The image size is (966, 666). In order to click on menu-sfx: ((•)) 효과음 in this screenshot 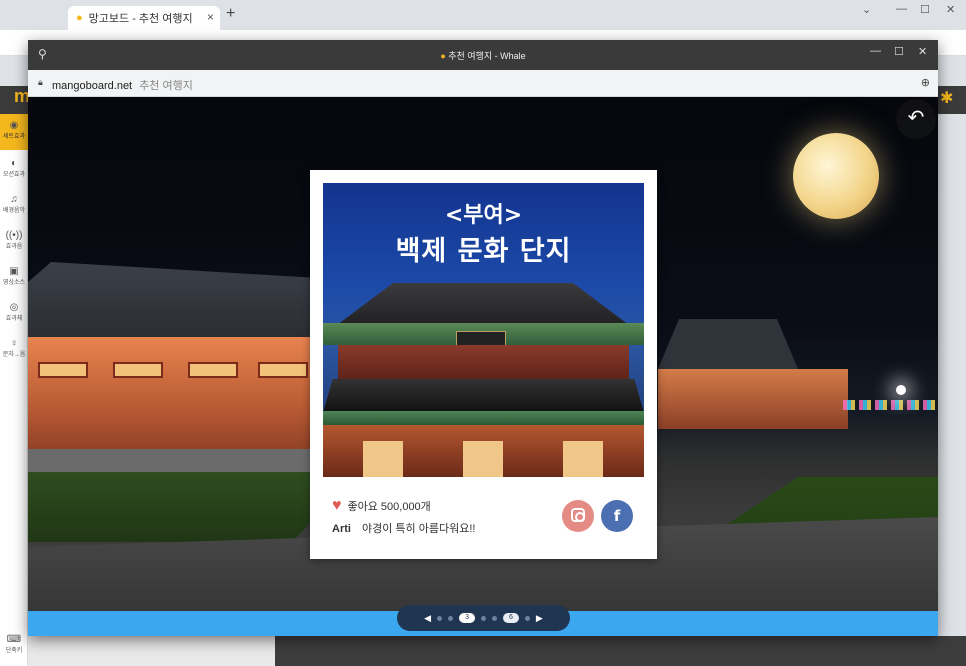, I will do `click(14, 240)`.